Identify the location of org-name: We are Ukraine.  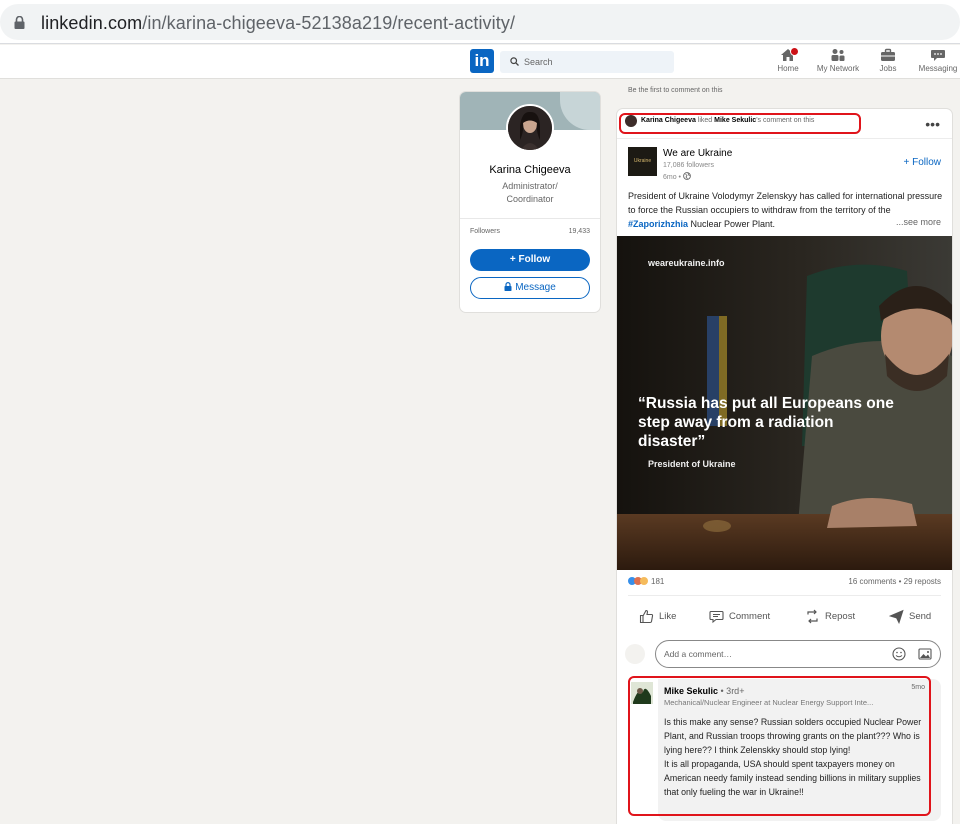
(697, 153).